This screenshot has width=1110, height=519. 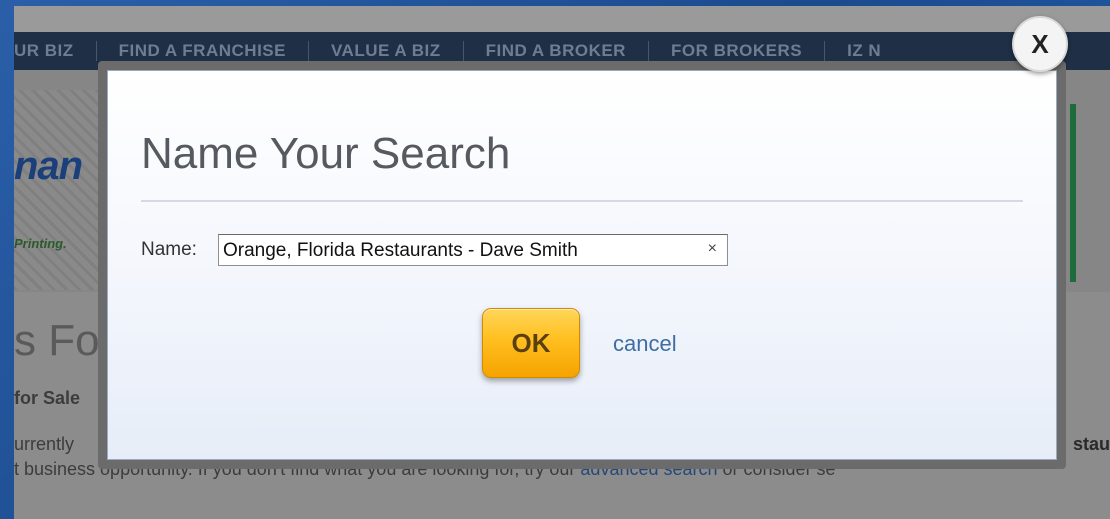 What do you see at coordinates (47, 398) in the screenshot?
I see `page-subheading: for Sale` at bounding box center [47, 398].